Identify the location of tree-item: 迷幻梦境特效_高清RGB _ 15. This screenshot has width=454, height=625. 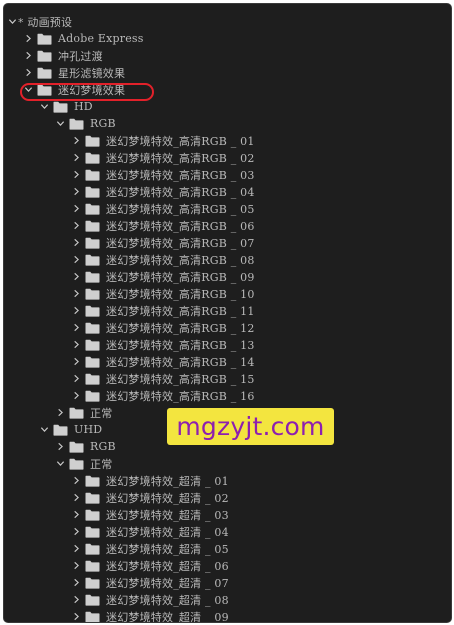
(261, 378).